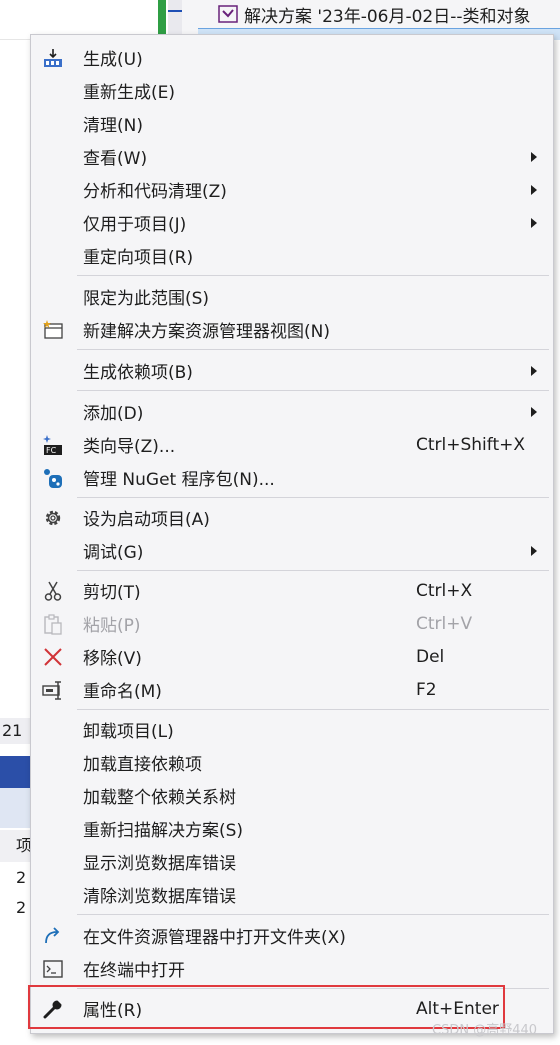  Describe the element at coordinates (16, 731) in the screenshot. I see `line-number: 21` at that location.